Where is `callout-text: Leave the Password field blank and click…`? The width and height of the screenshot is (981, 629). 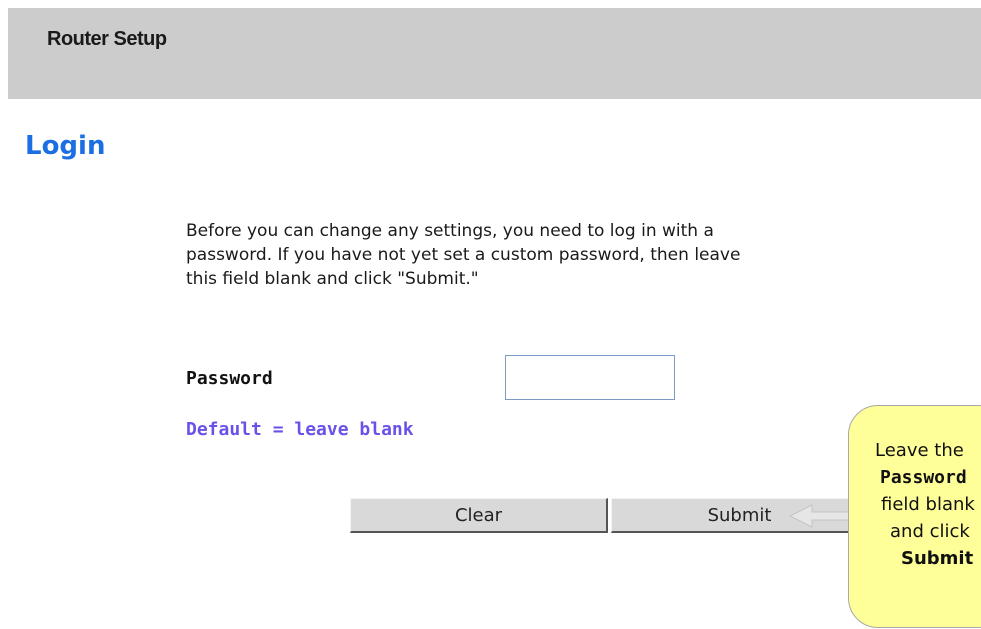
callout-text: Leave the Password field blank and click… is located at coordinates (914, 504).